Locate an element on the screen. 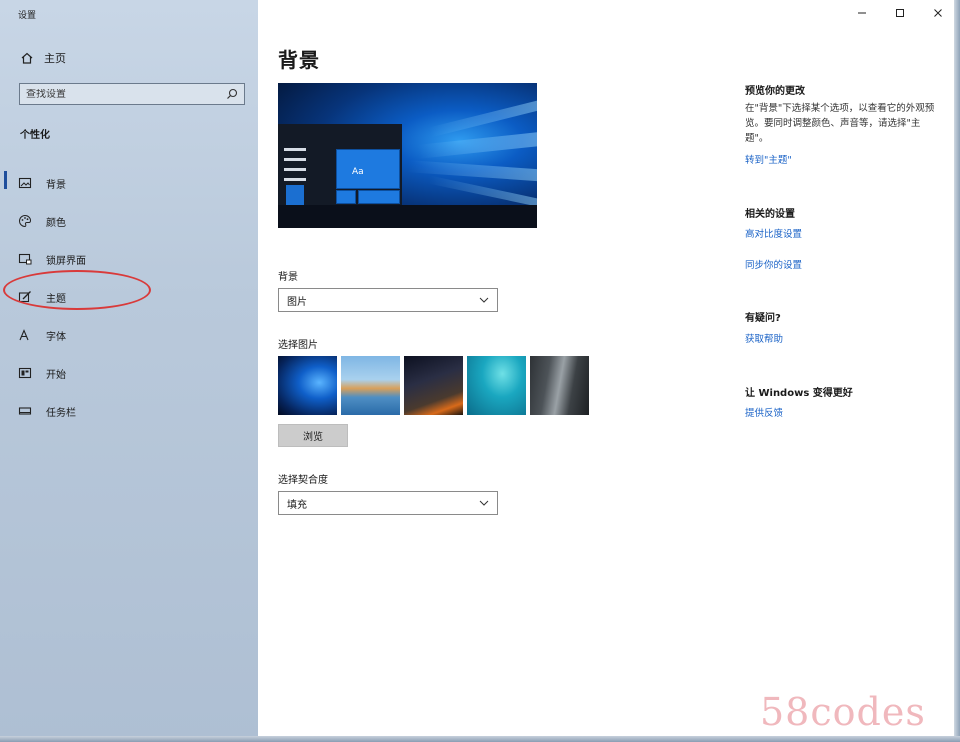 The height and width of the screenshot is (742, 960). preview-heading: 预览你的更改 is located at coordinates (775, 91).